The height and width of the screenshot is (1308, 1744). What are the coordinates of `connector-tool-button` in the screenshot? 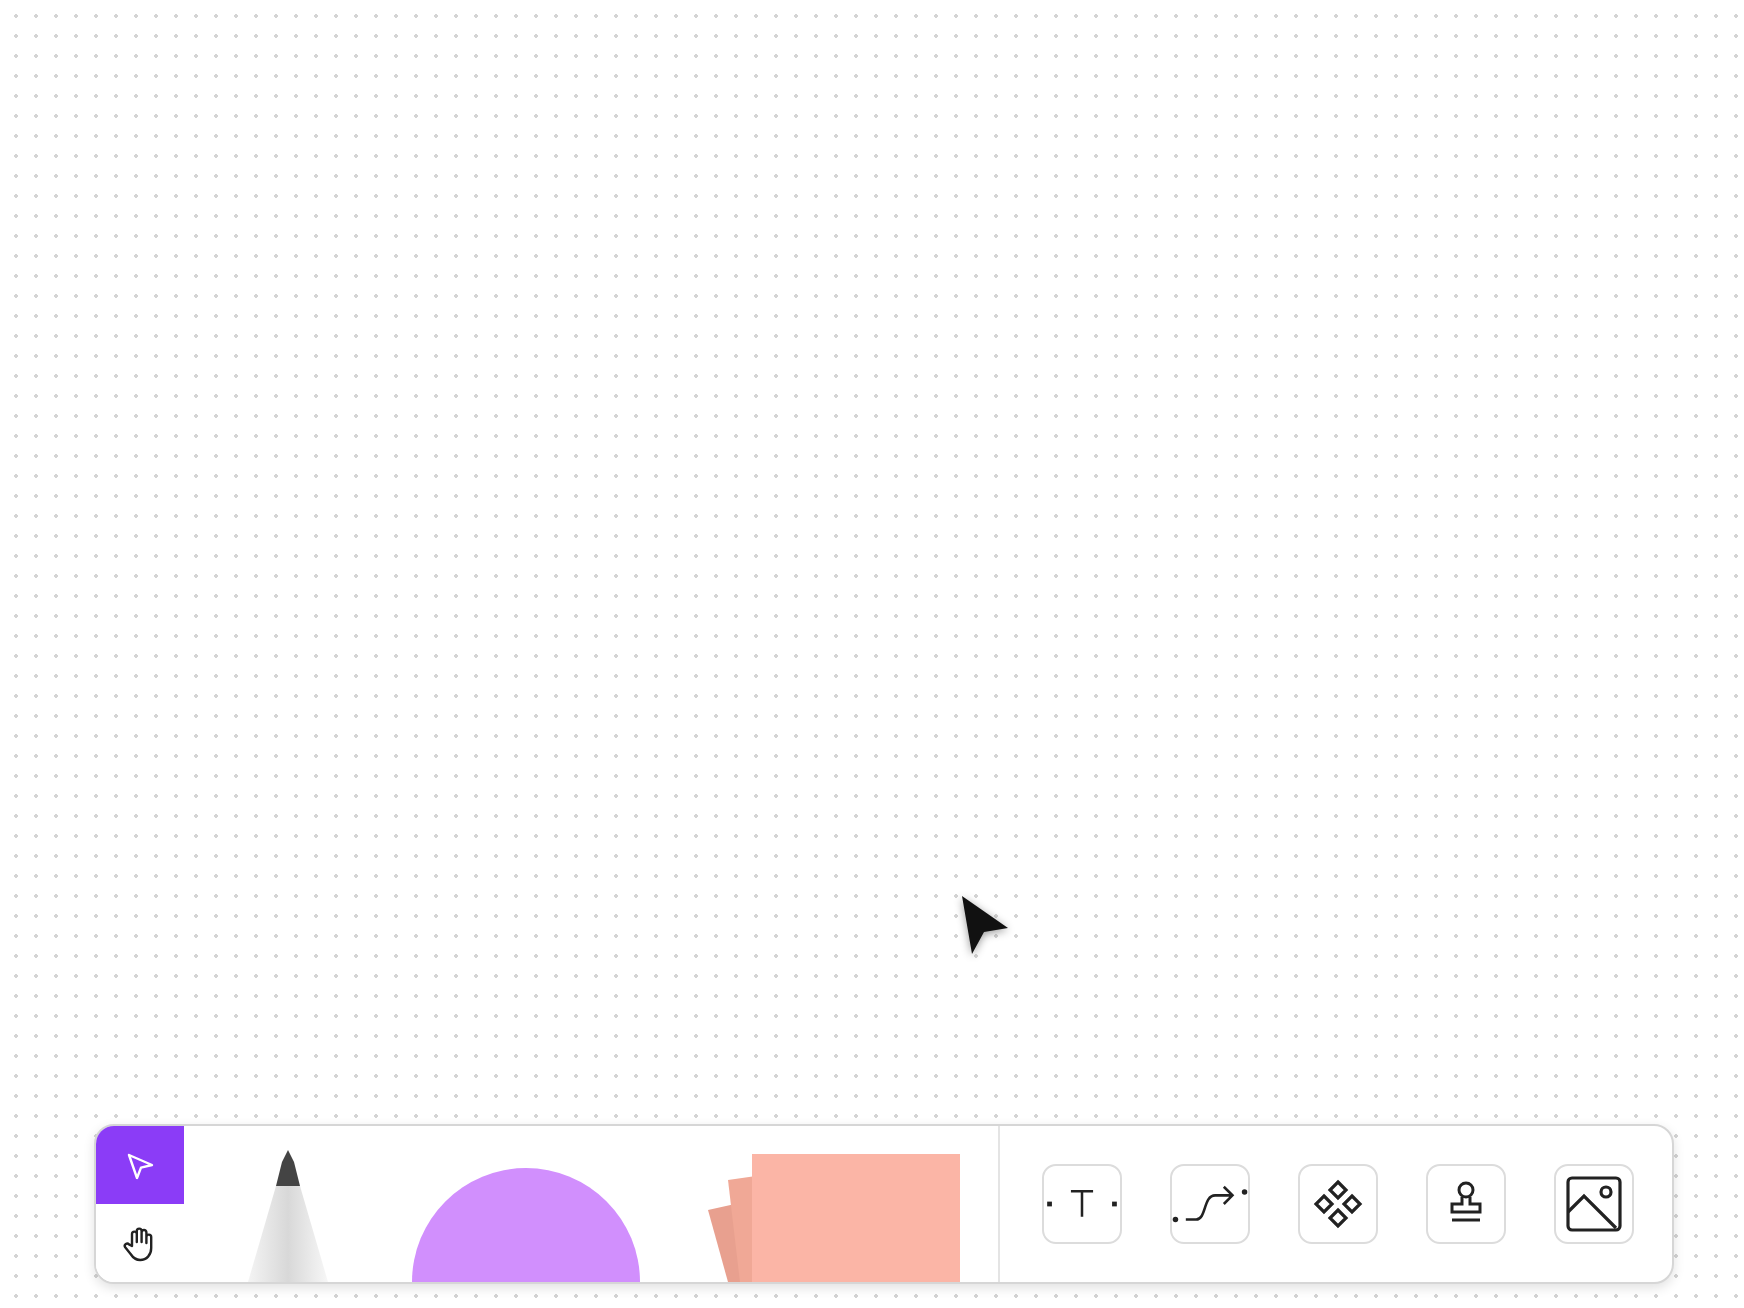 It's located at (1210, 1204).